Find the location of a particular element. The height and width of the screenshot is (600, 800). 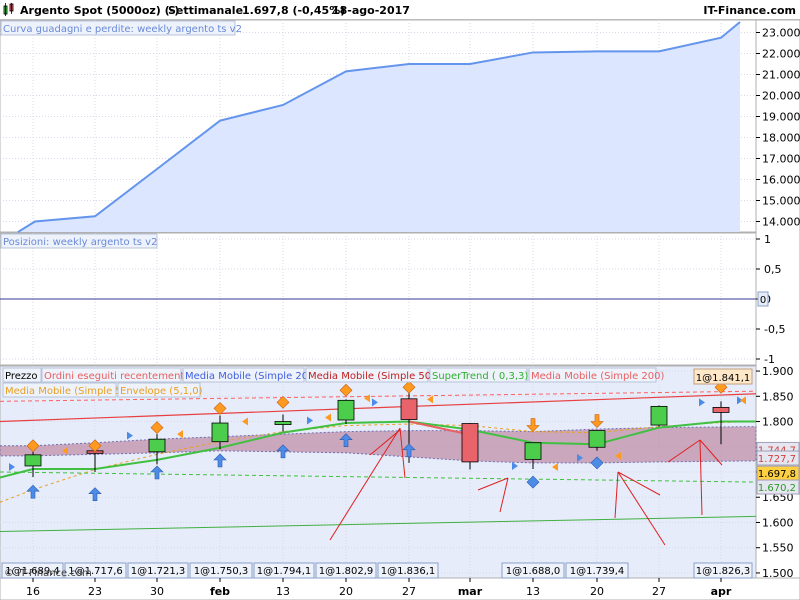

equity-tick-label: 23.000 is located at coordinates (781, 33).